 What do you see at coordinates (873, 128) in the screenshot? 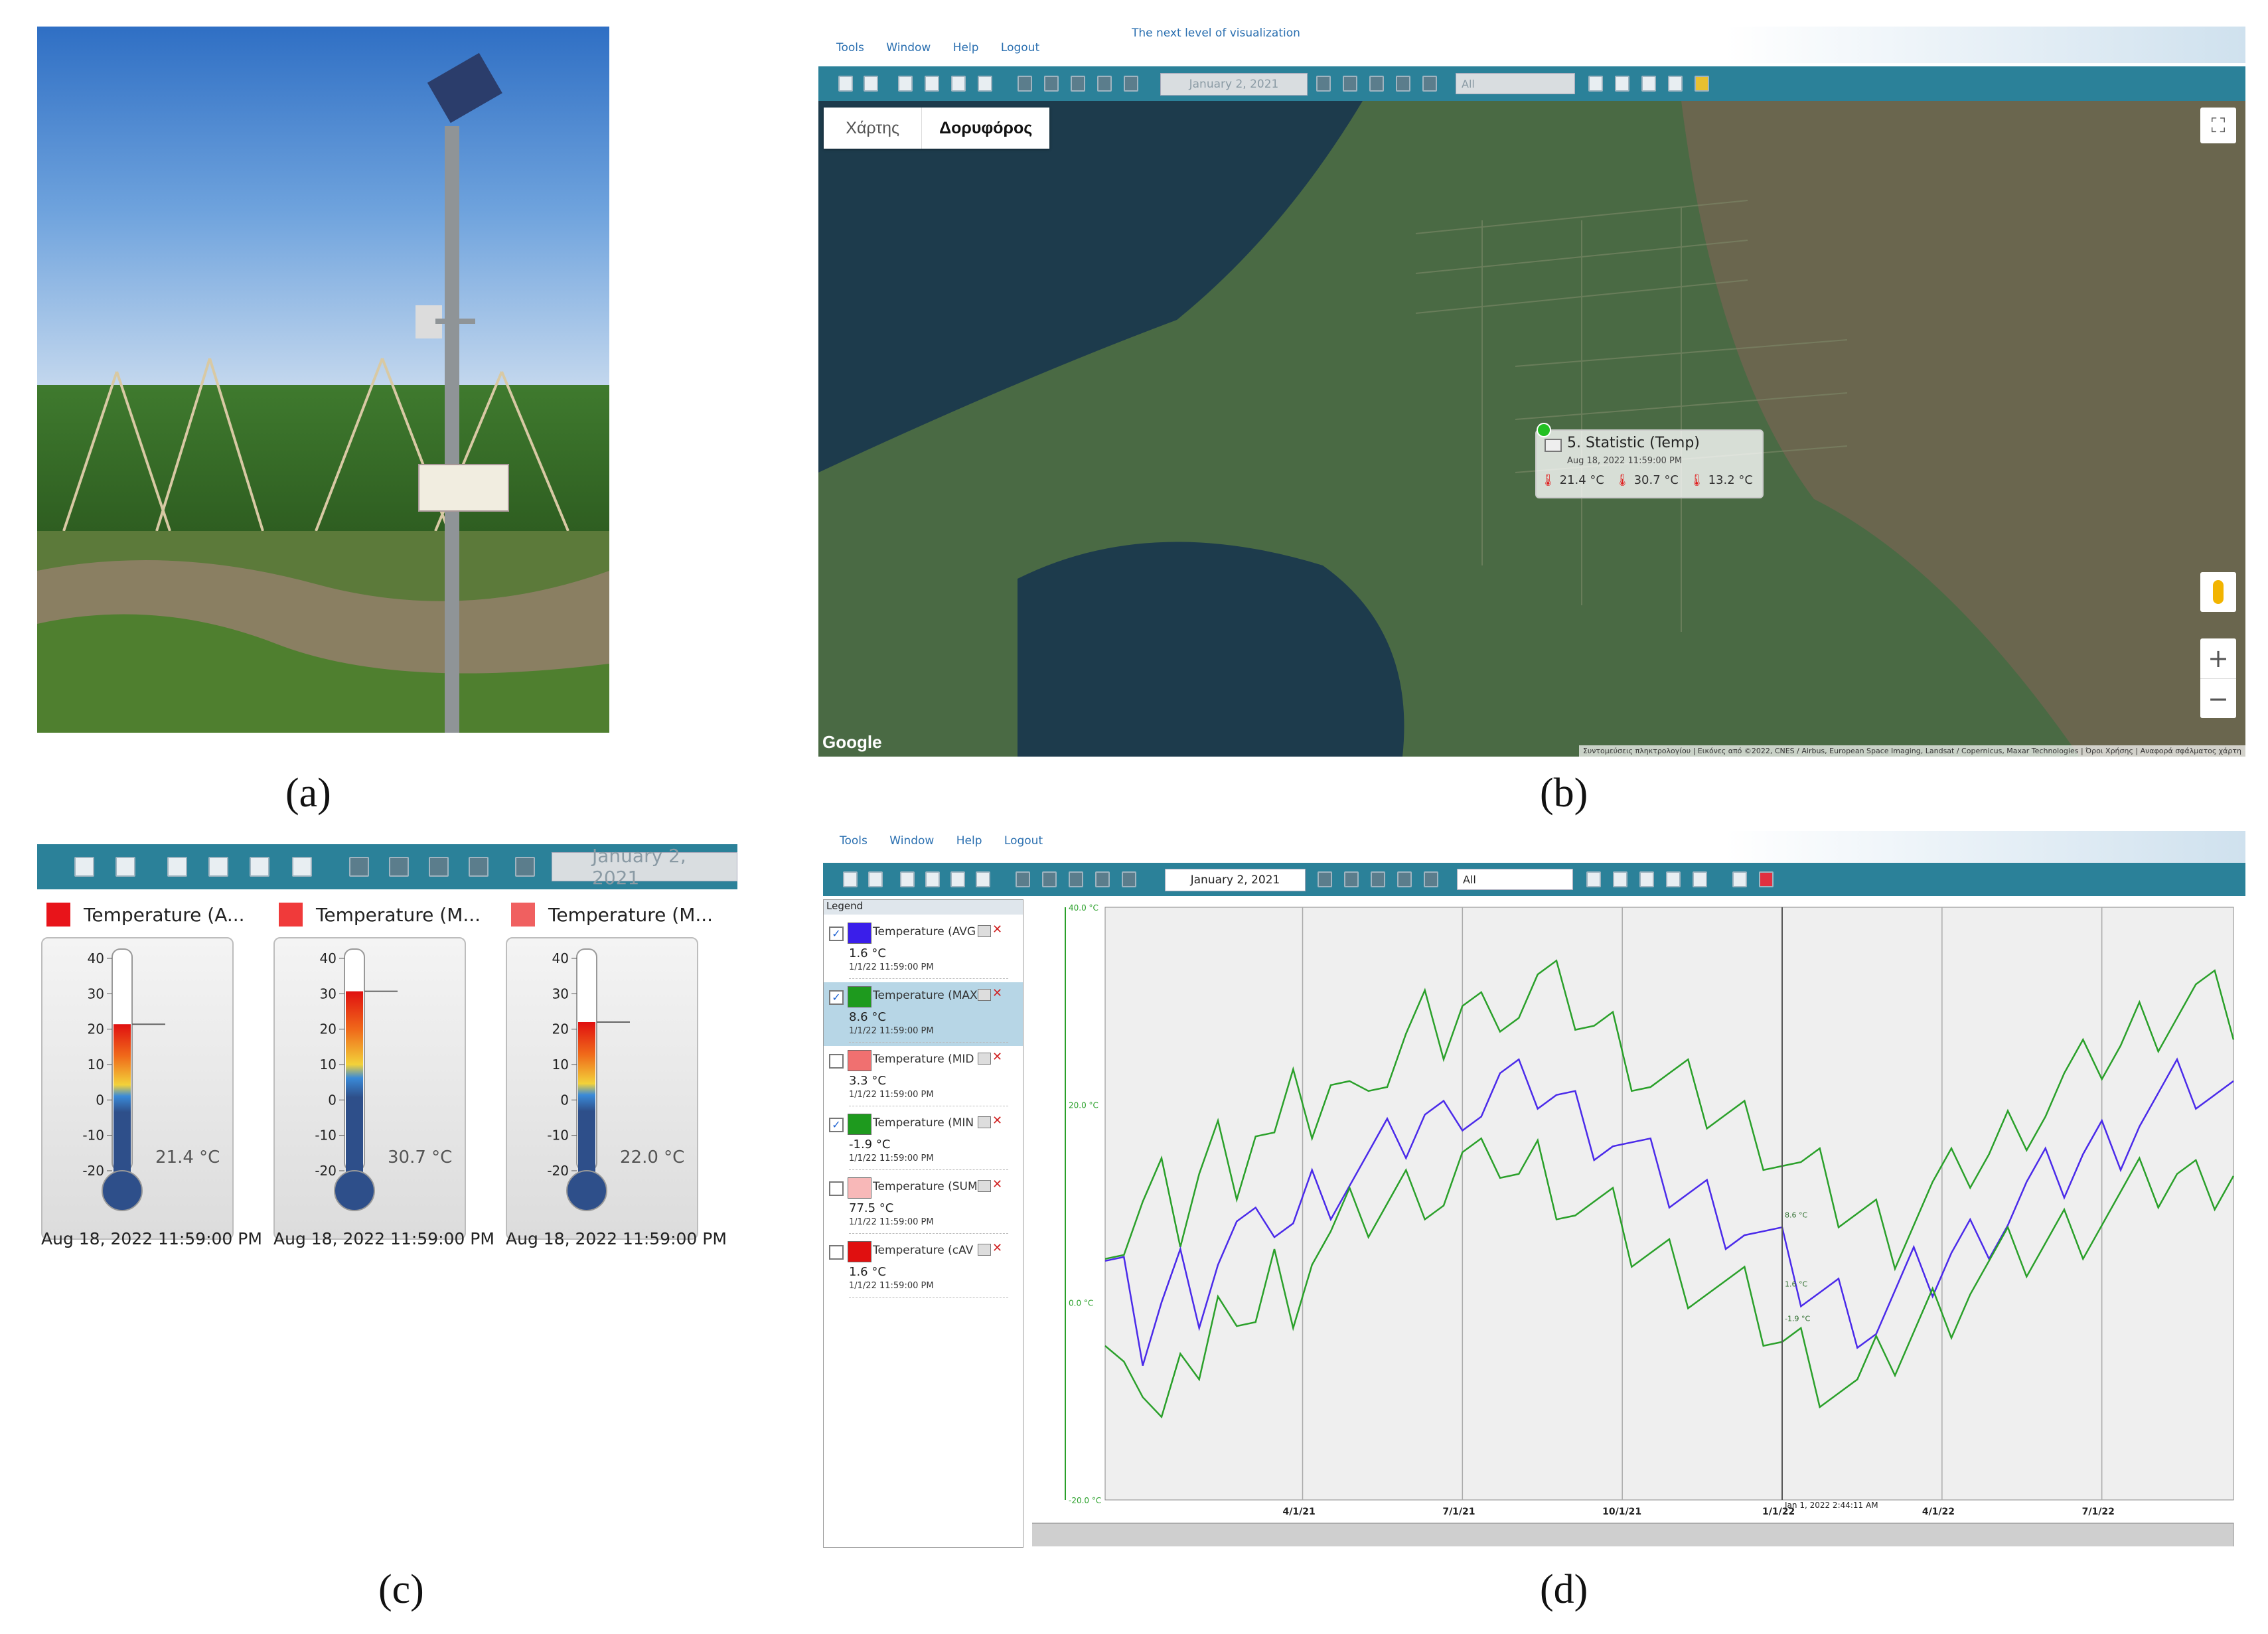
I see `tab-map: Χάρτης` at bounding box center [873, 128].